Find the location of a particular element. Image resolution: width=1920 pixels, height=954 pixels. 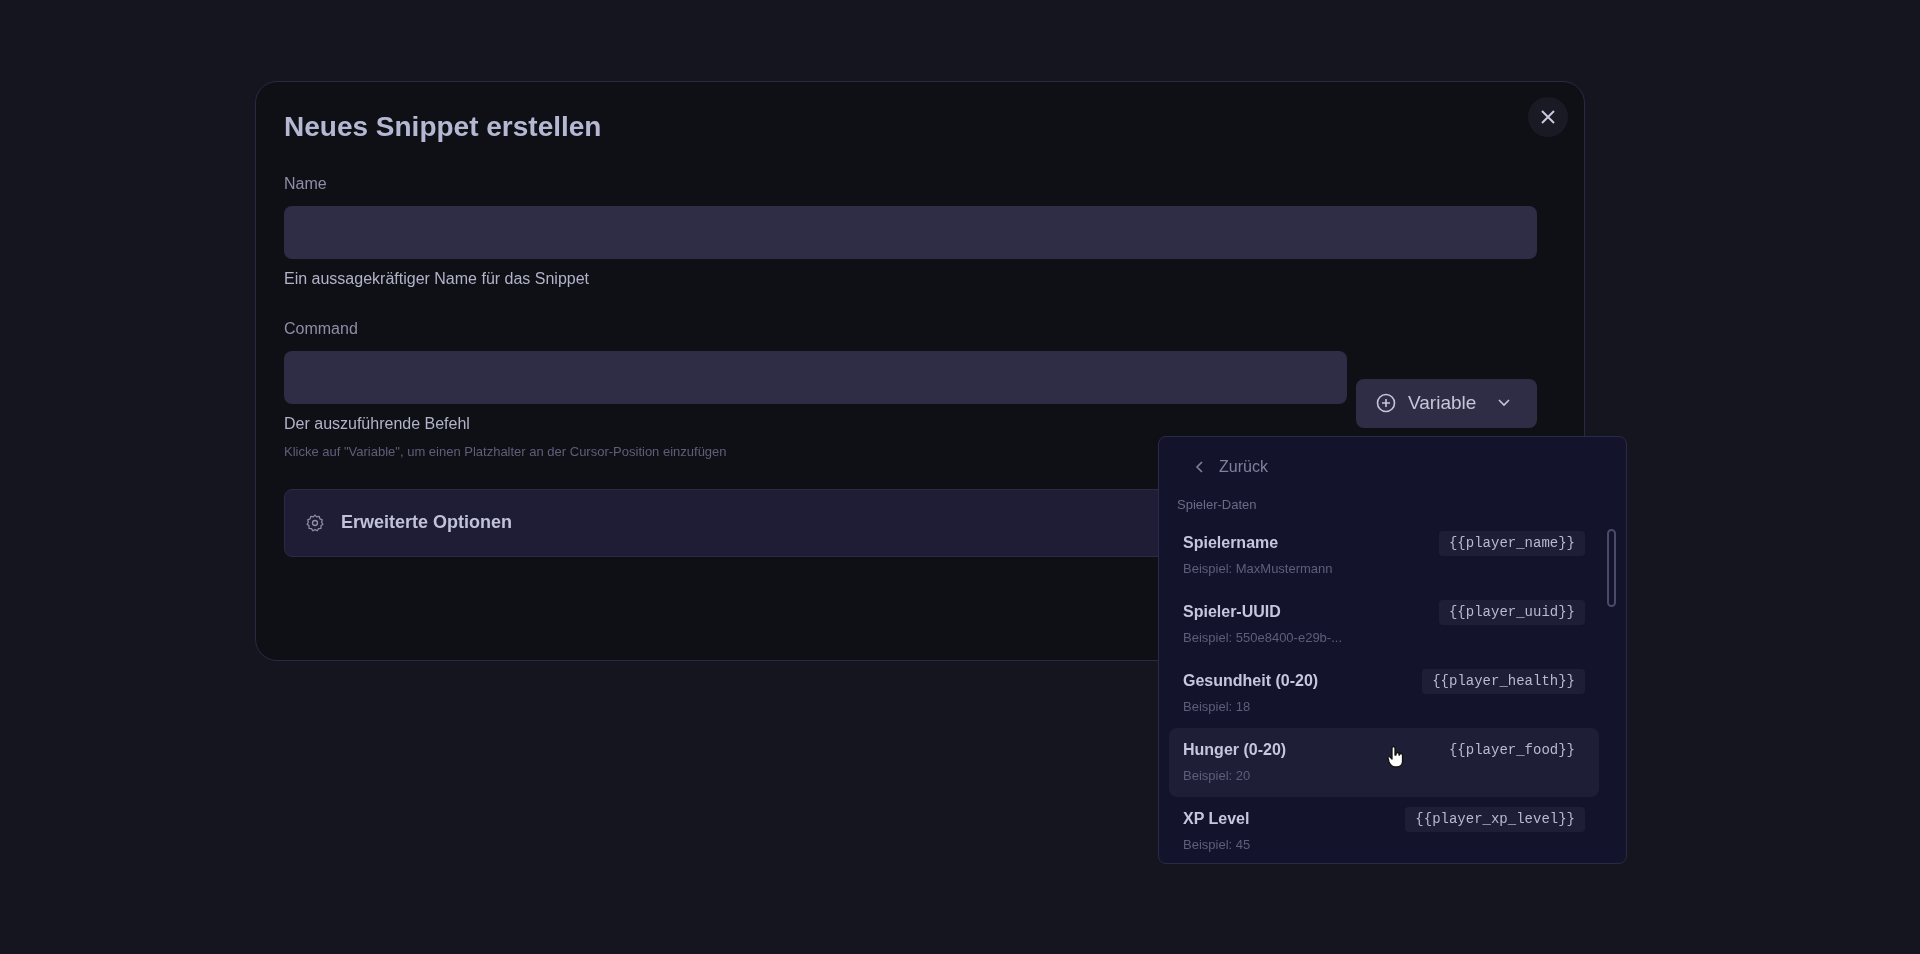

variable-token: {{player_food}} is located at coordinates (1511, 750).